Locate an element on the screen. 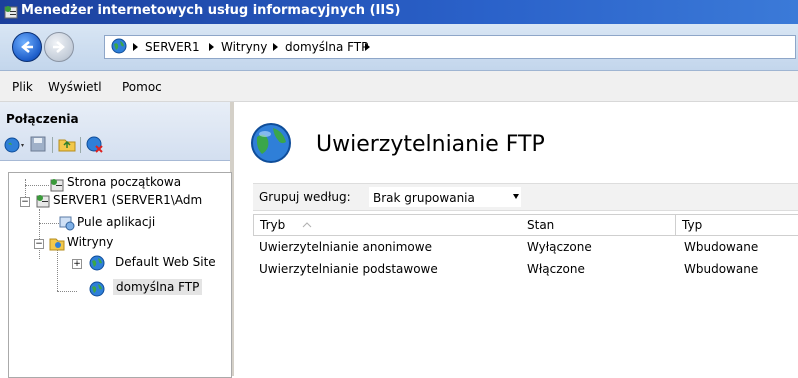 Image resolution: width=798 pixels, height=378 pixels. back-arrow-icon is located at coordinates (27, 47).